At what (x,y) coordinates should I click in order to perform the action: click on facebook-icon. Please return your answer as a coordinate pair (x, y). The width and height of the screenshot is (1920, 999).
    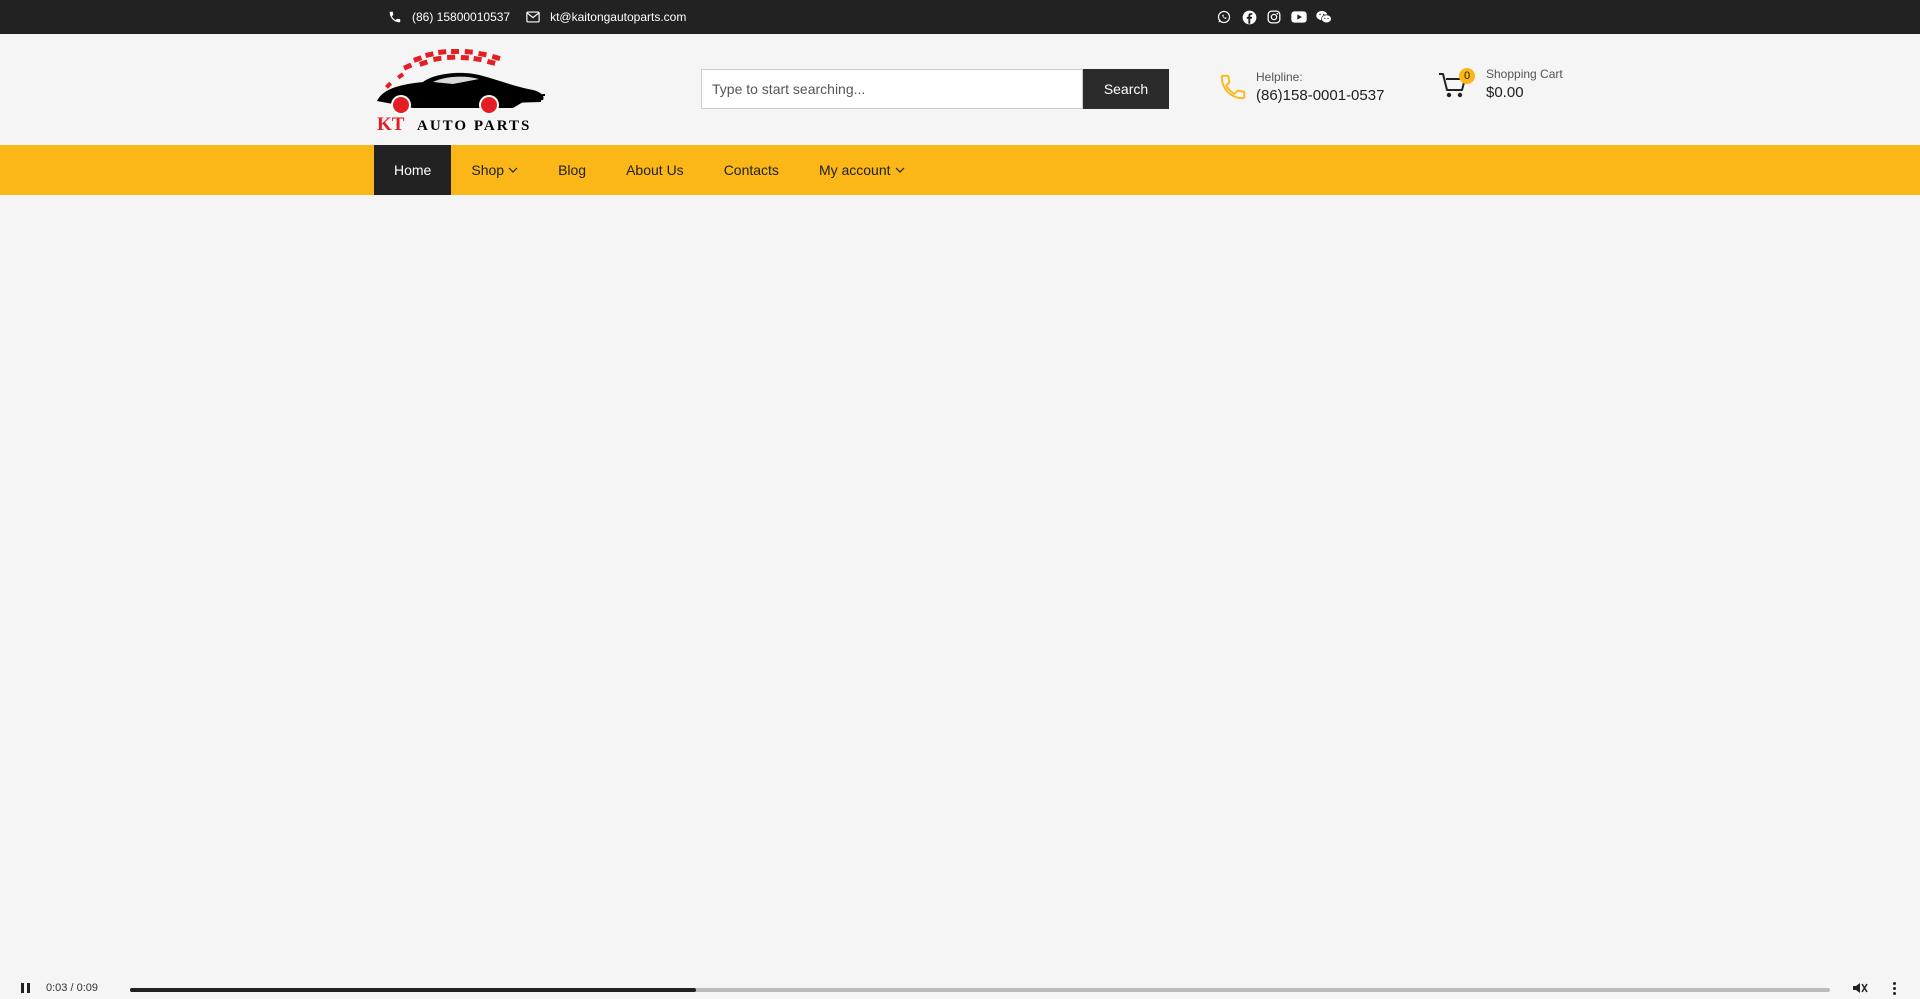
    Looking at the image, I should click on (1249, 17).